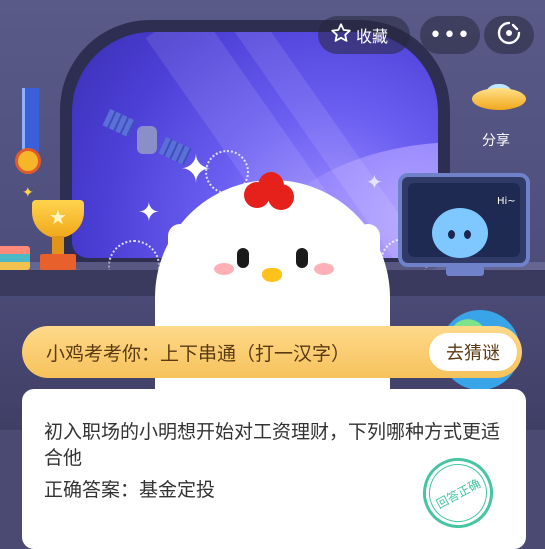  What do you see at coordinates (58, 246) in the screenshot?
I see `trophy-stem` at bounding box center [58, 246].